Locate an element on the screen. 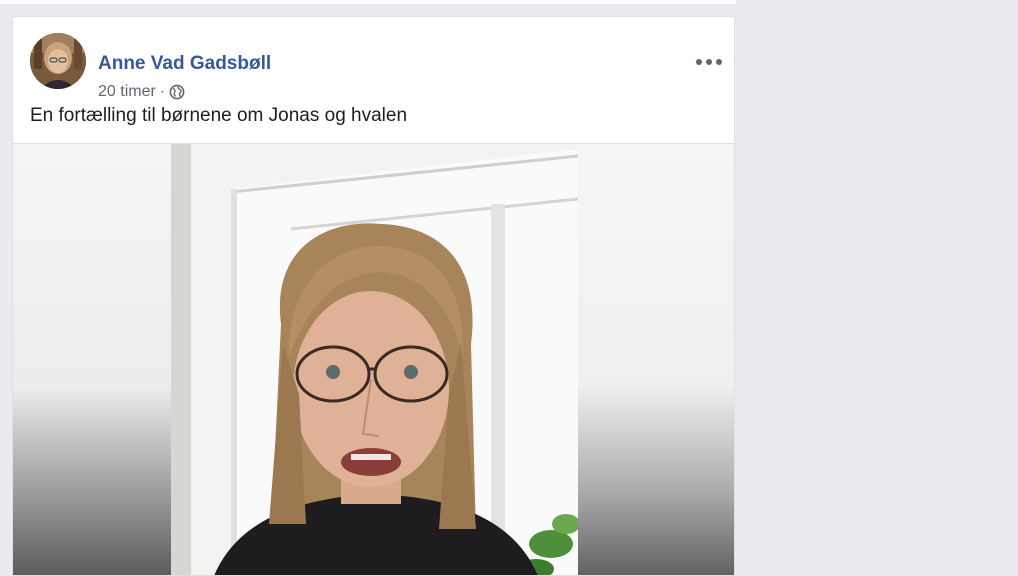 This screenshot has height=576, width=1018. previous-post-edge is located at coordinates (368, 2).